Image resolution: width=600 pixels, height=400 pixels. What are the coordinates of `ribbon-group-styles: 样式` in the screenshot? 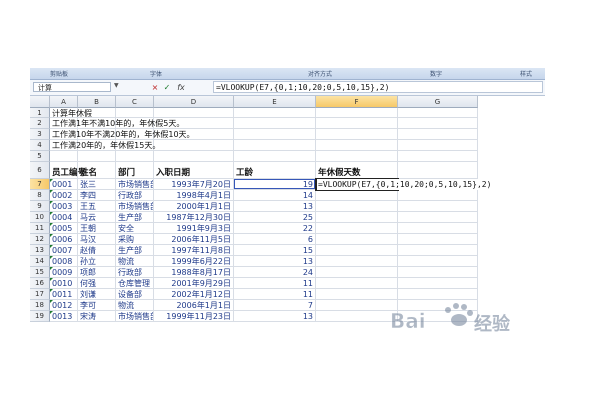 It's located at (526, 73).